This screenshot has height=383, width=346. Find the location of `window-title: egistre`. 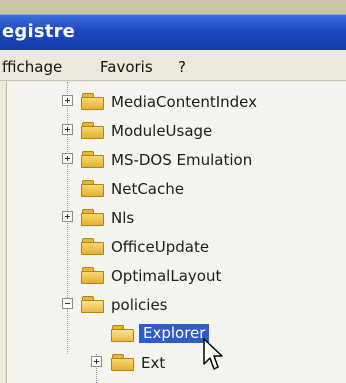

window-title: egistre is located at coordinates (39, 31).